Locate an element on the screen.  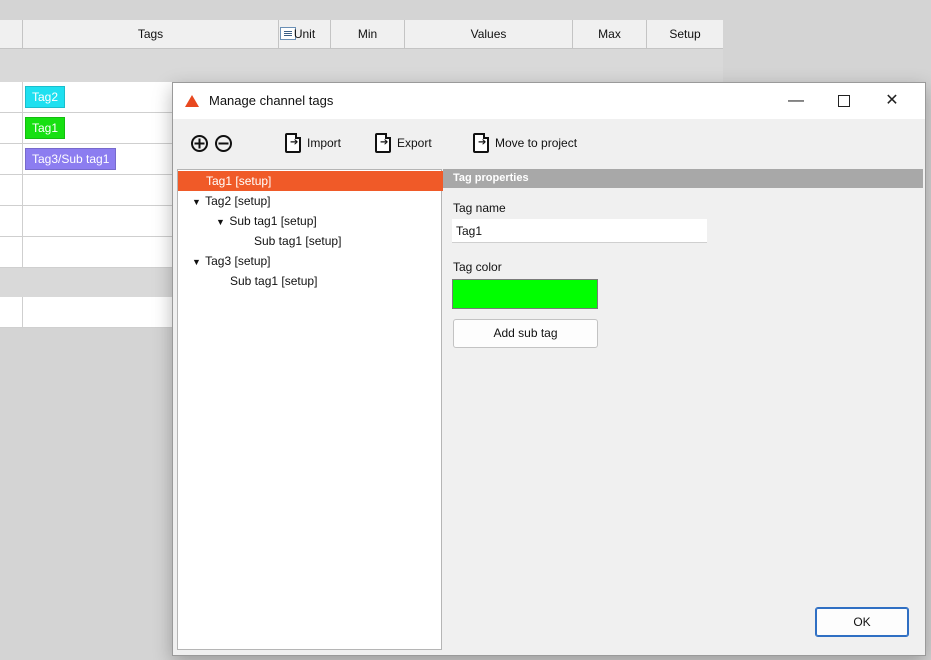
minus-icon is located at coordinates (223, 143).